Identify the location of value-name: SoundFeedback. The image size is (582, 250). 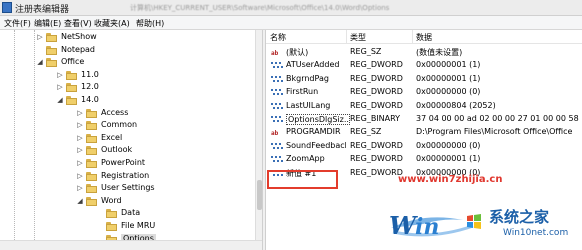
(316, 145).